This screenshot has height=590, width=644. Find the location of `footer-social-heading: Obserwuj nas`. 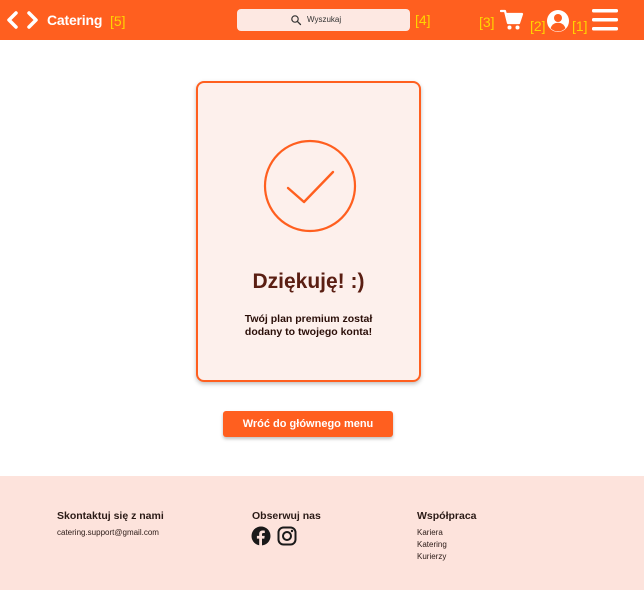

footer-social-heading: Obserwuj nas is located at coordinates (286, 516).